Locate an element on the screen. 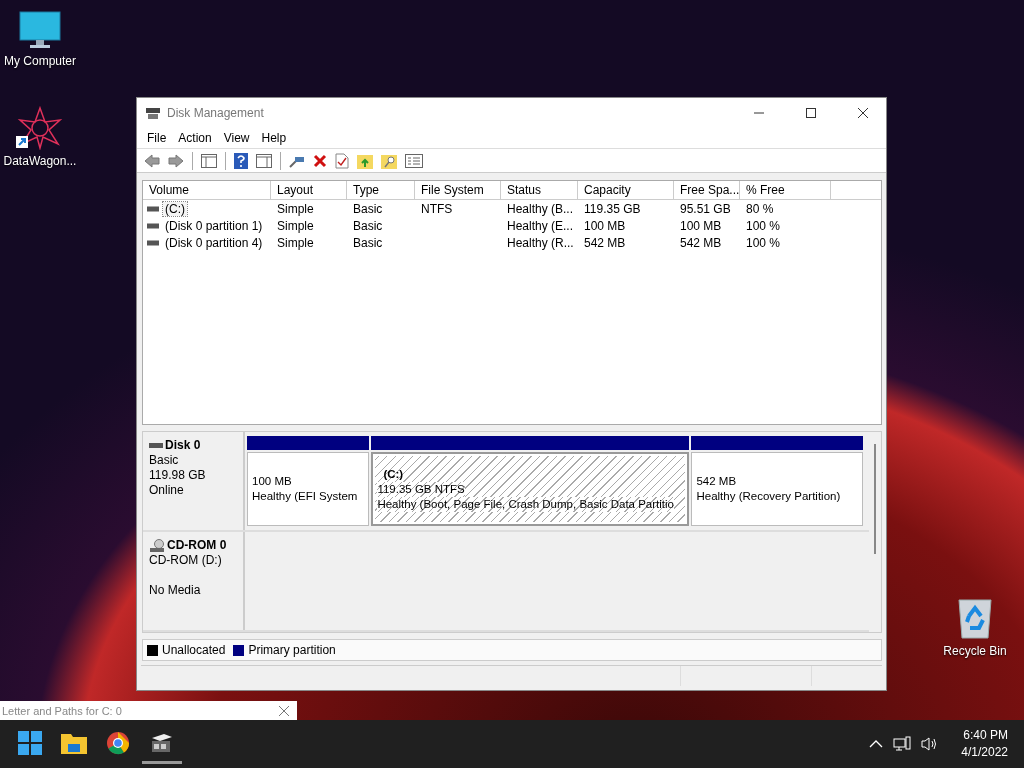  drive-label: (Disk 0 partition 1) is located at coordinates (214, 225).